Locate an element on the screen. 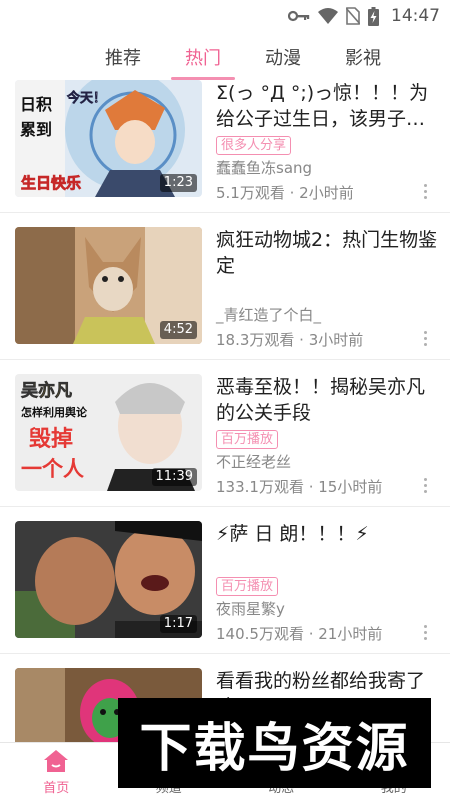 Image resolution: width=450 pixels, height=800 pixels. status-clock: 14:47 is located at coordinates (415, 16).